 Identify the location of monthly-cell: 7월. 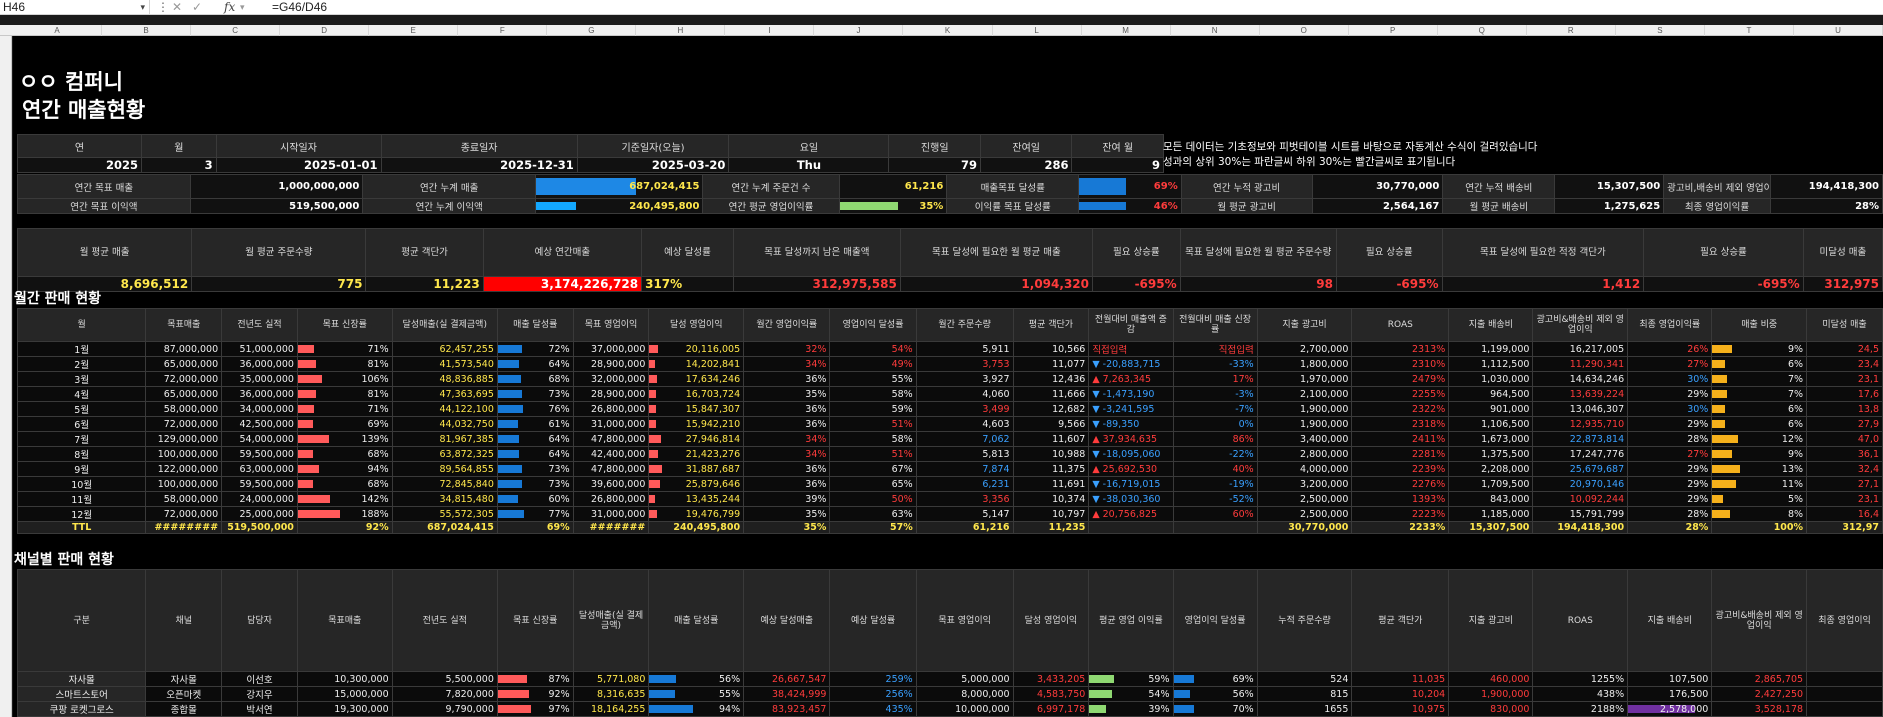
(81, 439).